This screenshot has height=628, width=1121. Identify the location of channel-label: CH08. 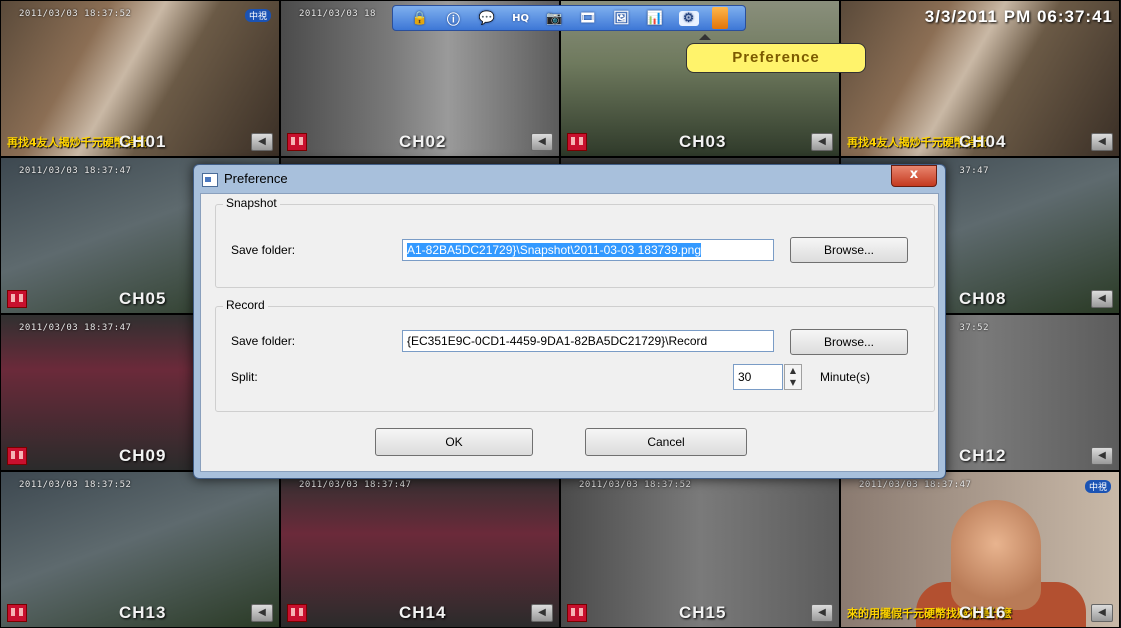
(983, 298).